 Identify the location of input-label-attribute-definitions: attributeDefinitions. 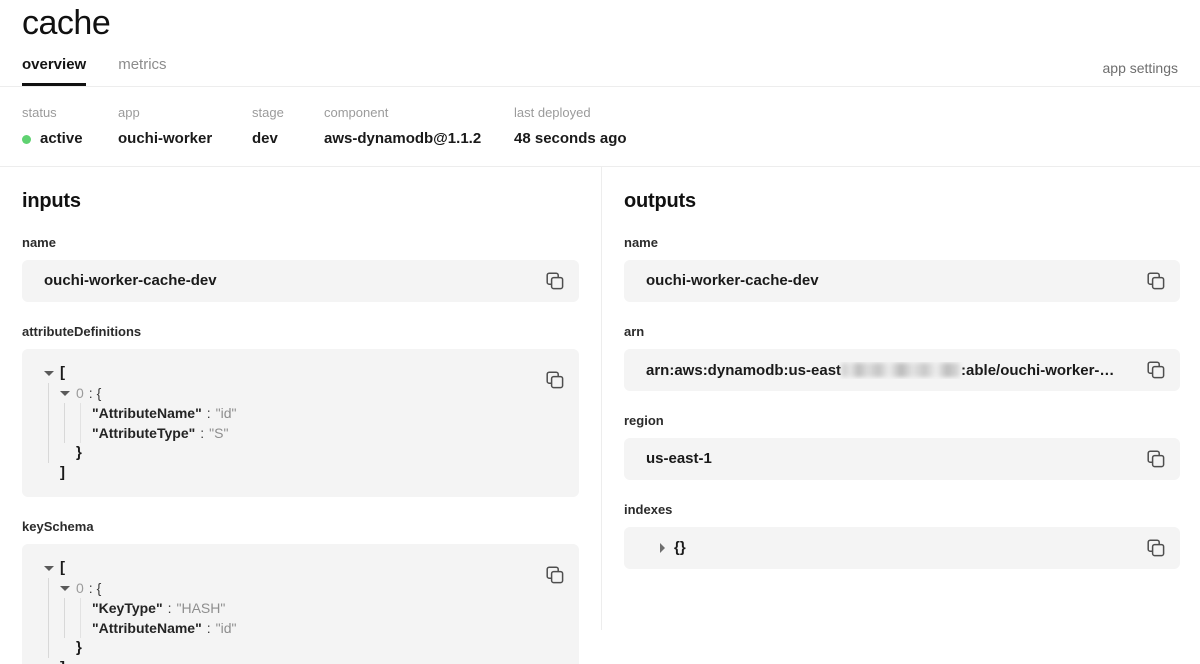
(82, 331).